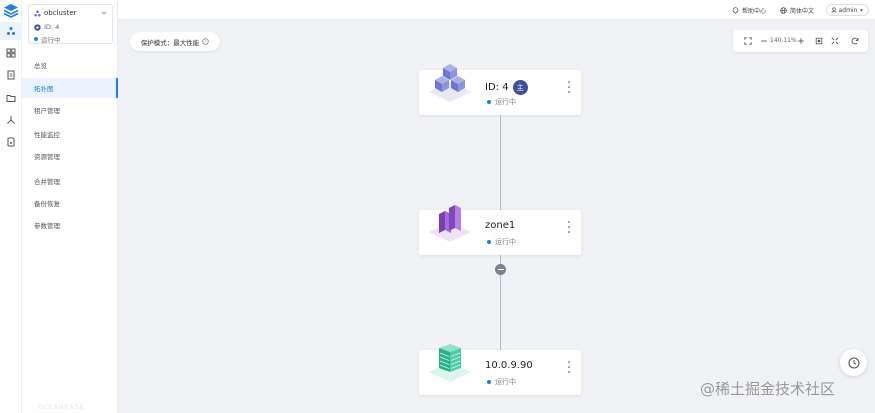  Describe the element at coordinates (37, 27) in the screenshot. I see `id-icon` at that location.